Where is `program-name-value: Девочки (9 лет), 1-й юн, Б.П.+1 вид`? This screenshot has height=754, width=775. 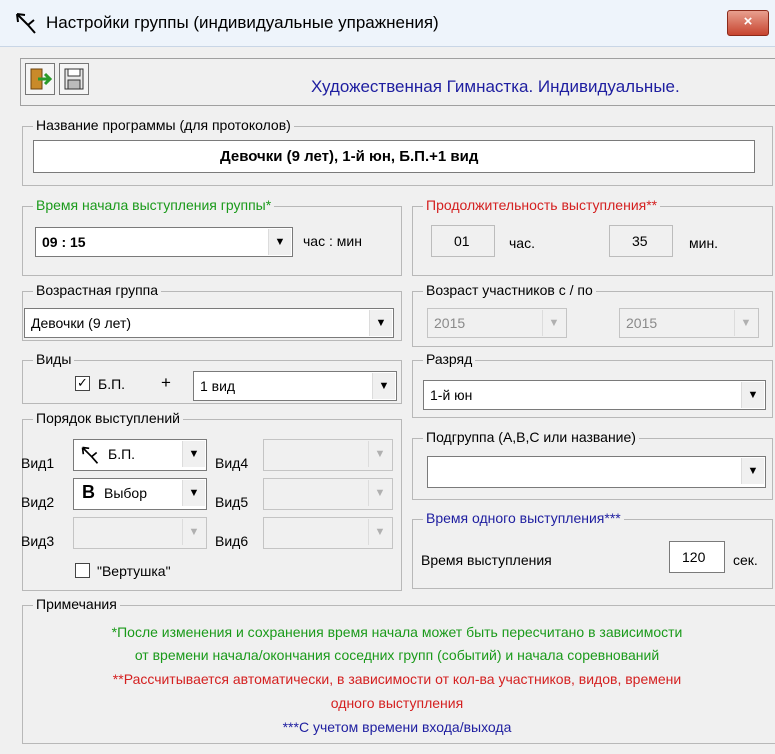
program-name-value: Девочки (9 лет), 1-й юн, Б.П.+1 вид is located at coordinates (349, 156).